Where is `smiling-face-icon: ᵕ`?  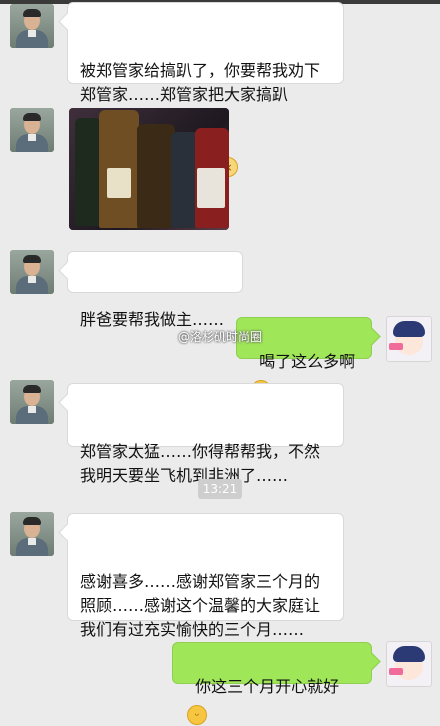 smiling-face-icon: ᵕ is located at coordinates (197, 715).